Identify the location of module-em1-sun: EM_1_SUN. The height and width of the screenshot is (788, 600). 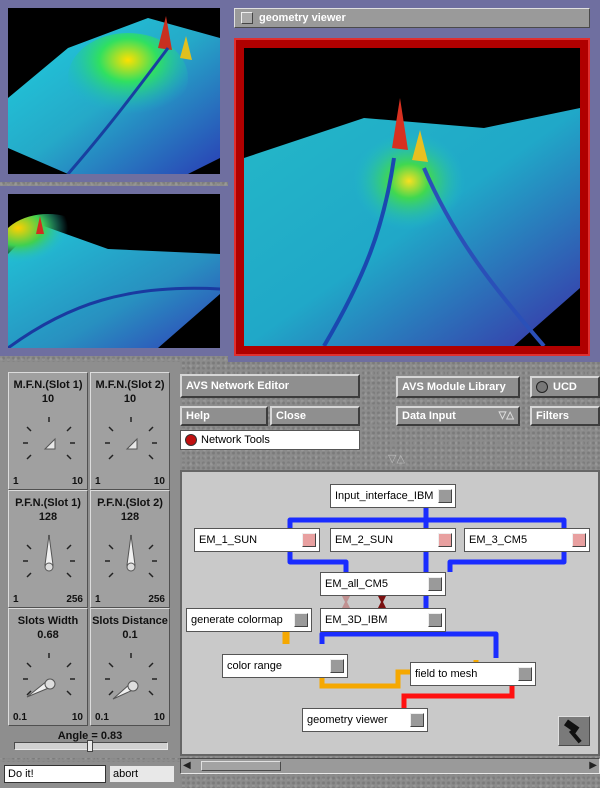
(257, 540).